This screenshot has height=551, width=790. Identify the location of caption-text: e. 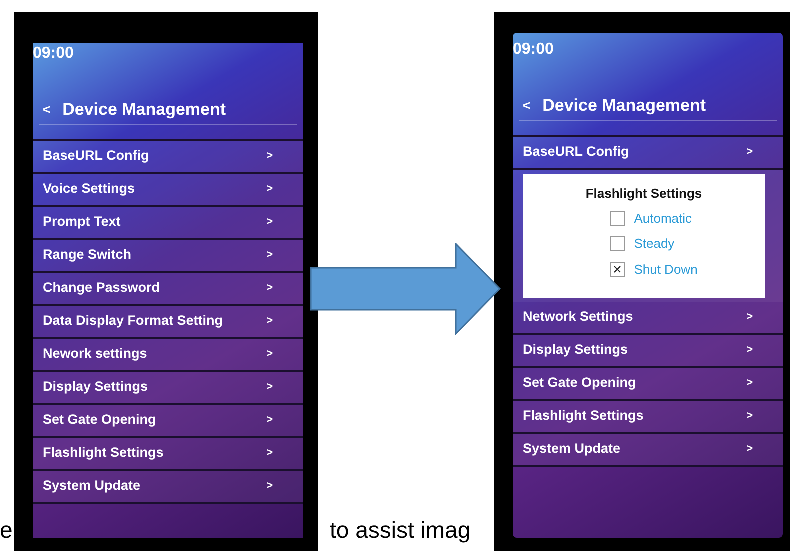
(6, 530).